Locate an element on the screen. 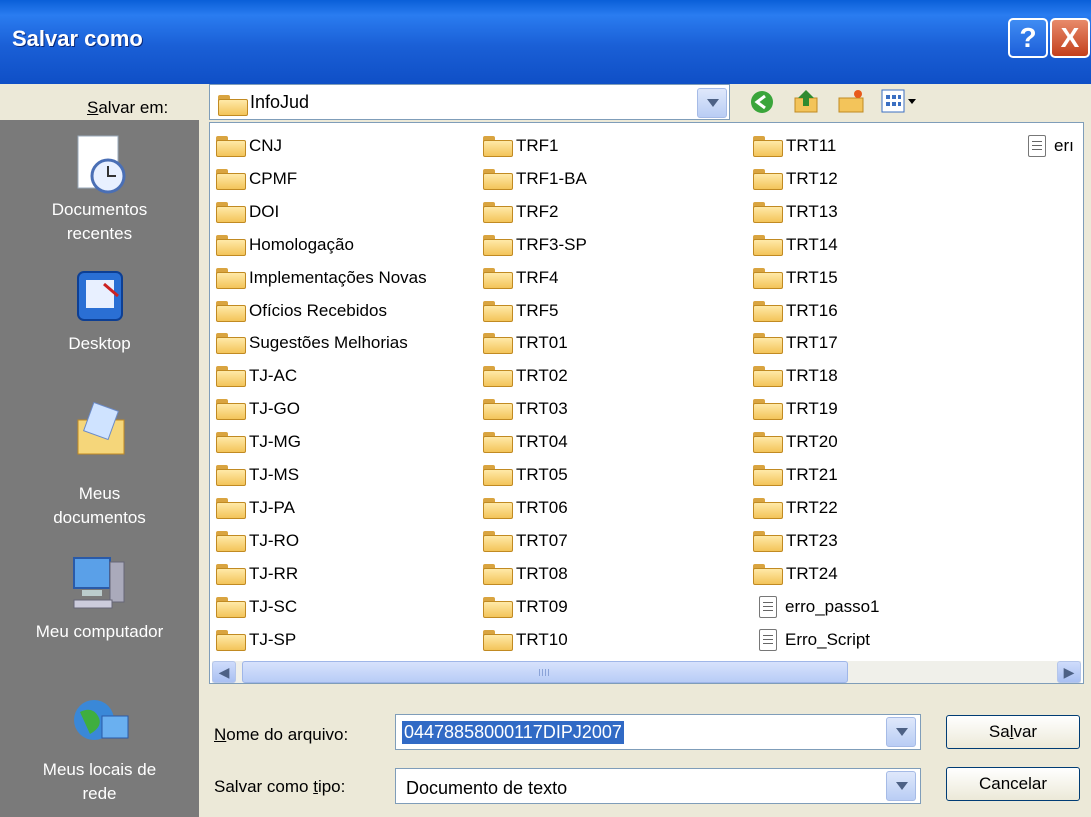  folder-item: TRT06 is located at coordinates (525, 508).